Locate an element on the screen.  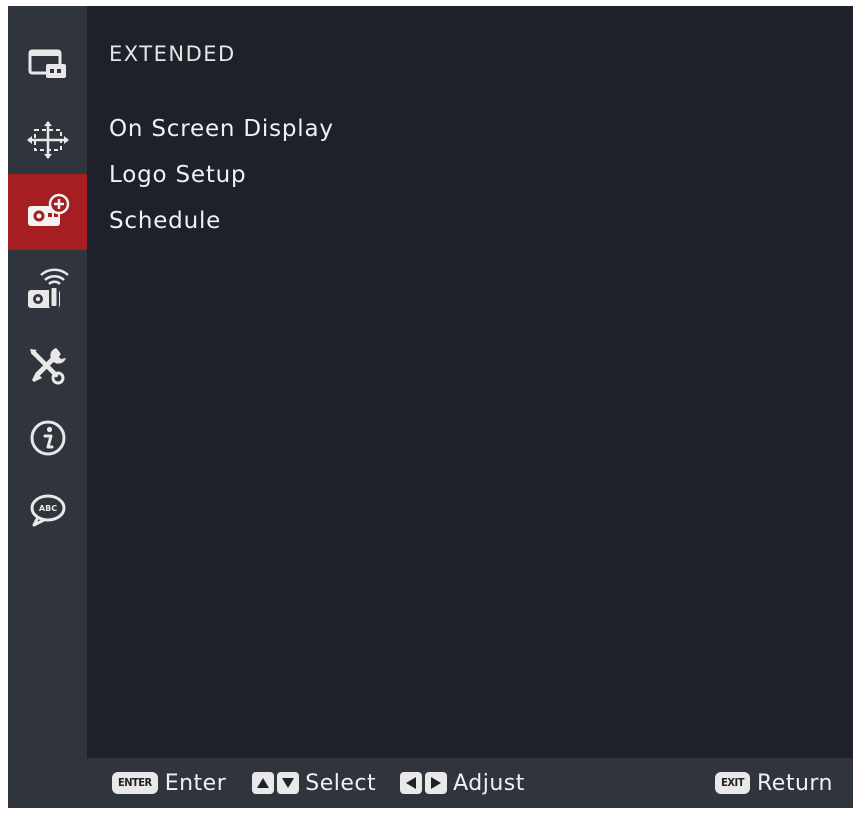
adjust-hint: Adjust is located at coordinates (462, 783).